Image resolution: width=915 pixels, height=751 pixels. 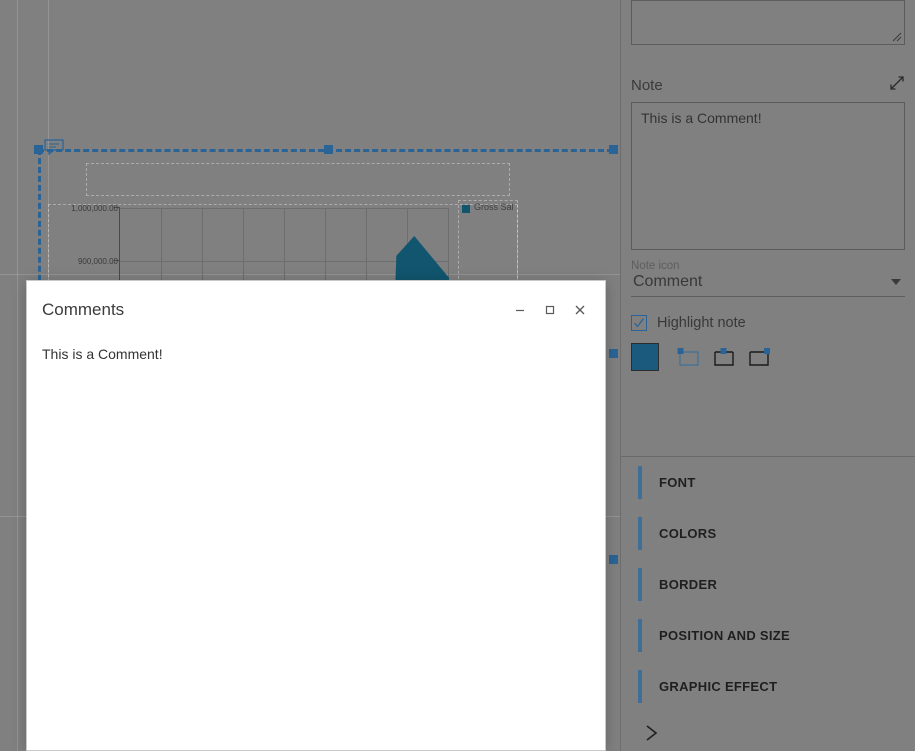 I want to click on minimize-icon, so click(x=520, y=310).